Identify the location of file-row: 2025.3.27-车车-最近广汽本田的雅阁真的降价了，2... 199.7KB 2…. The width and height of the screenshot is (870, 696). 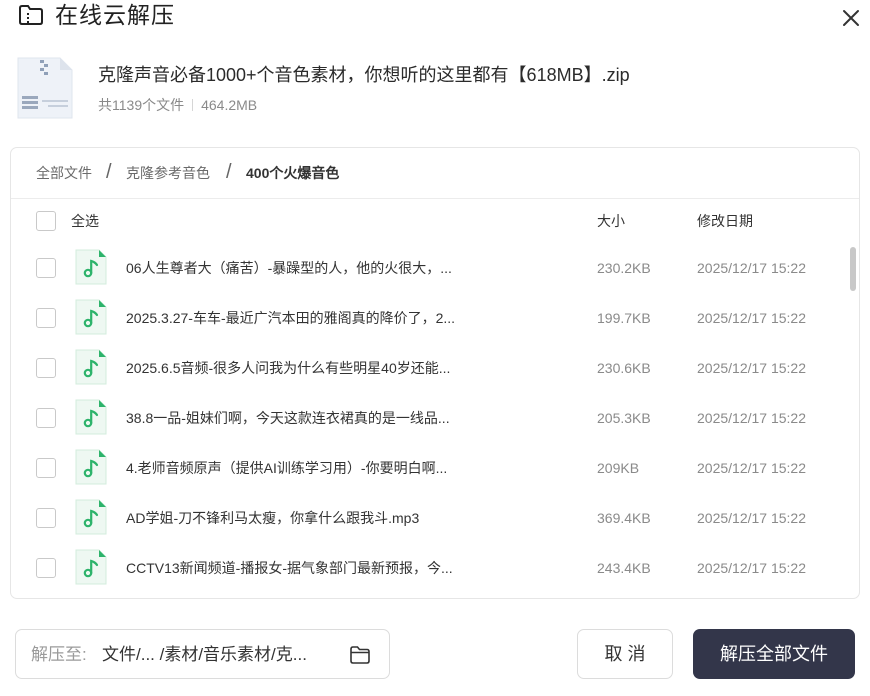
(430, 318).